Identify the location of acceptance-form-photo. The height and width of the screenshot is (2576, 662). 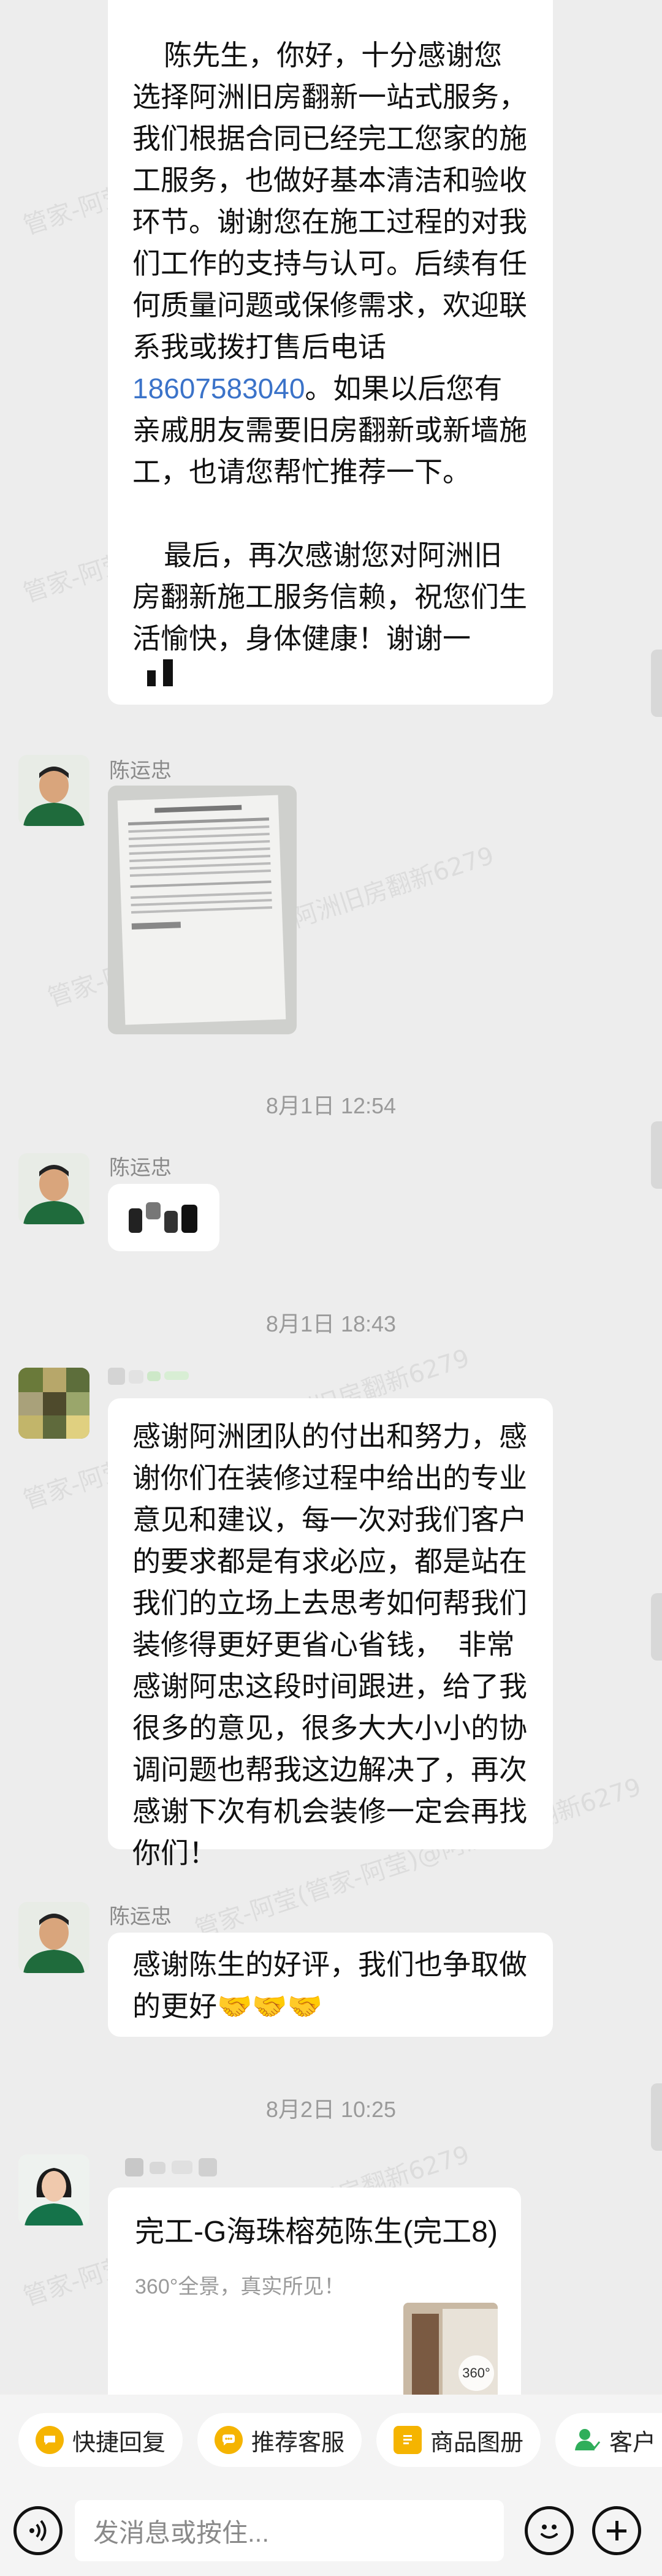
(202, 910).